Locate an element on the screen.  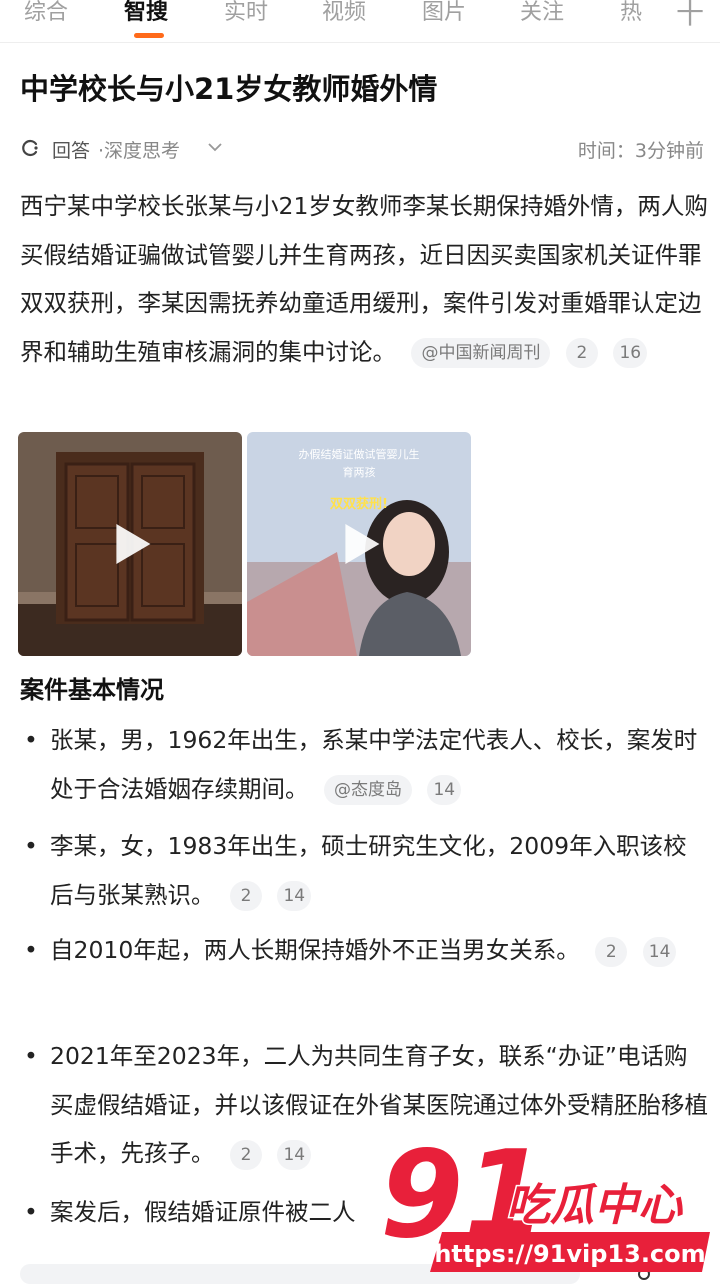
tab-comprehensive: 综合 is located at coordinates (46, 13).